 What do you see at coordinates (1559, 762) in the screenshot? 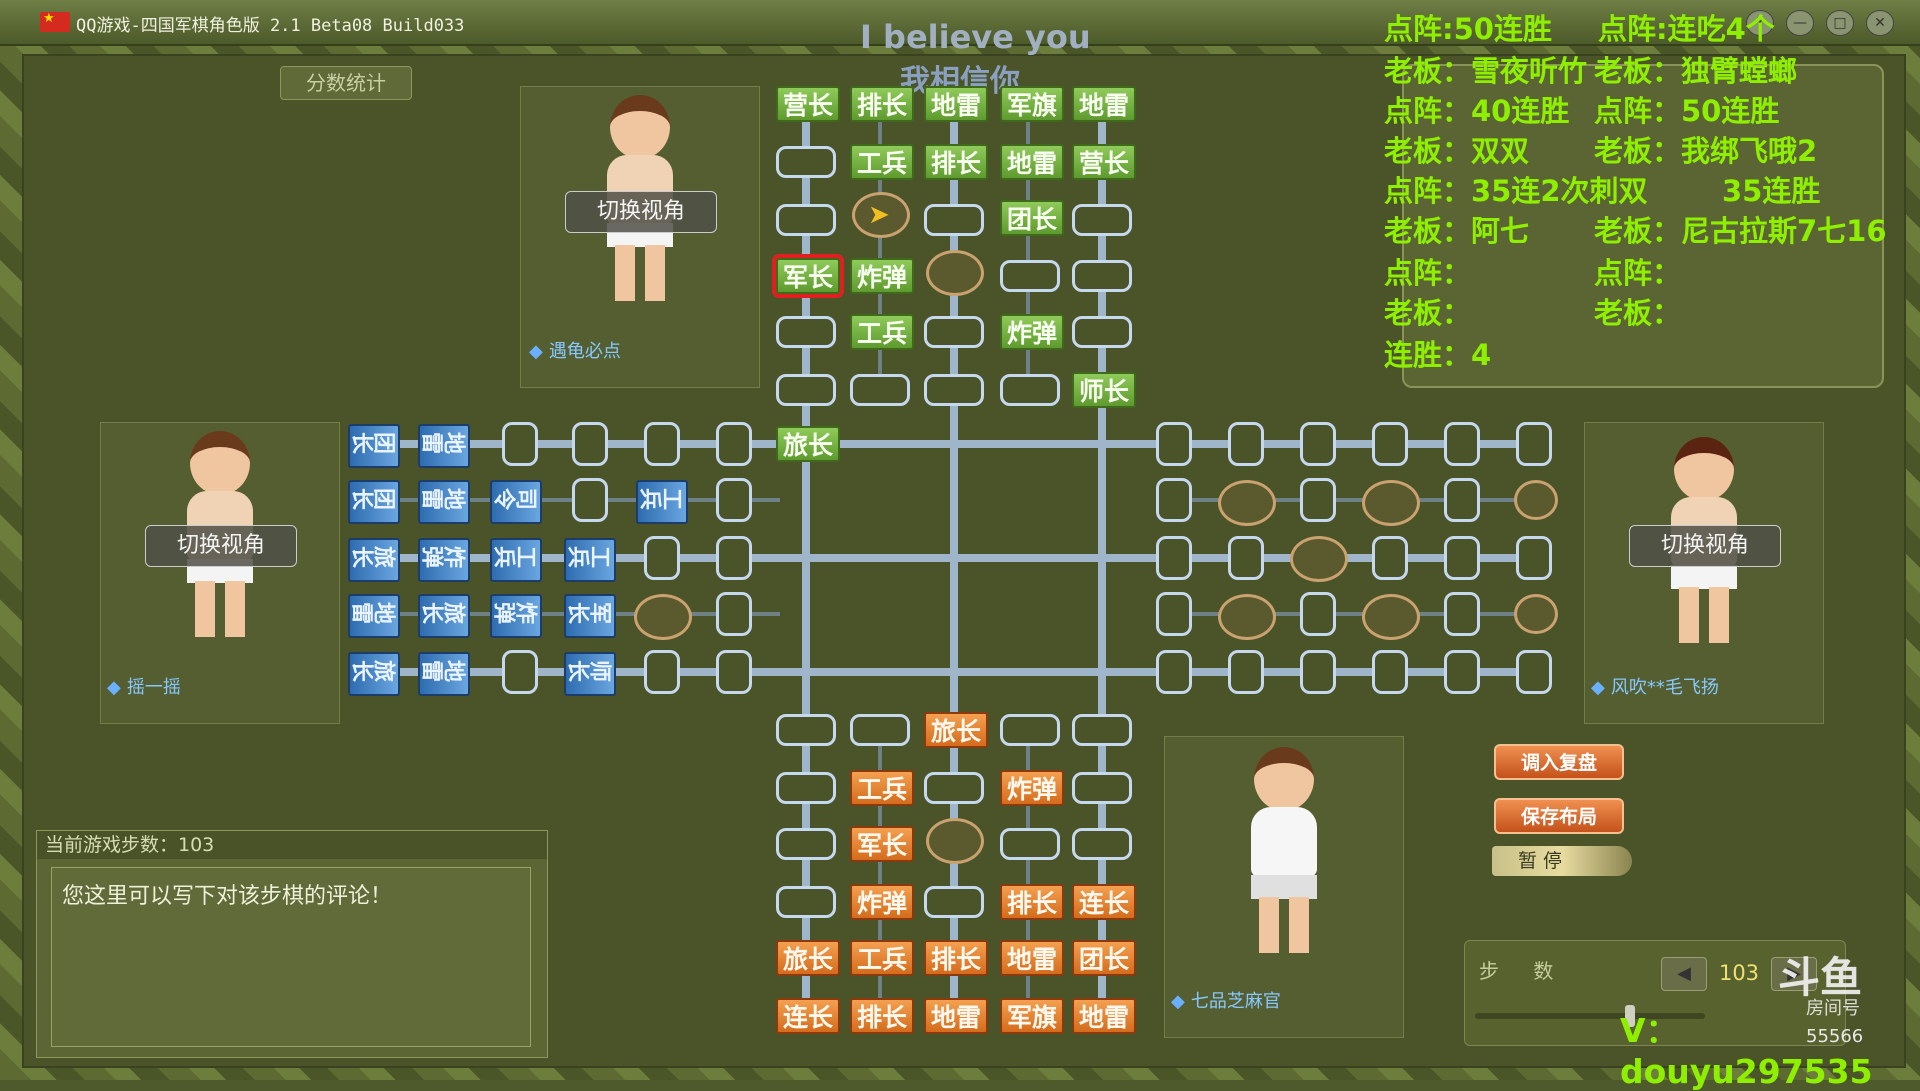
I see `load-replay-button: 调入复盘` at bounding box center [1559, 762].